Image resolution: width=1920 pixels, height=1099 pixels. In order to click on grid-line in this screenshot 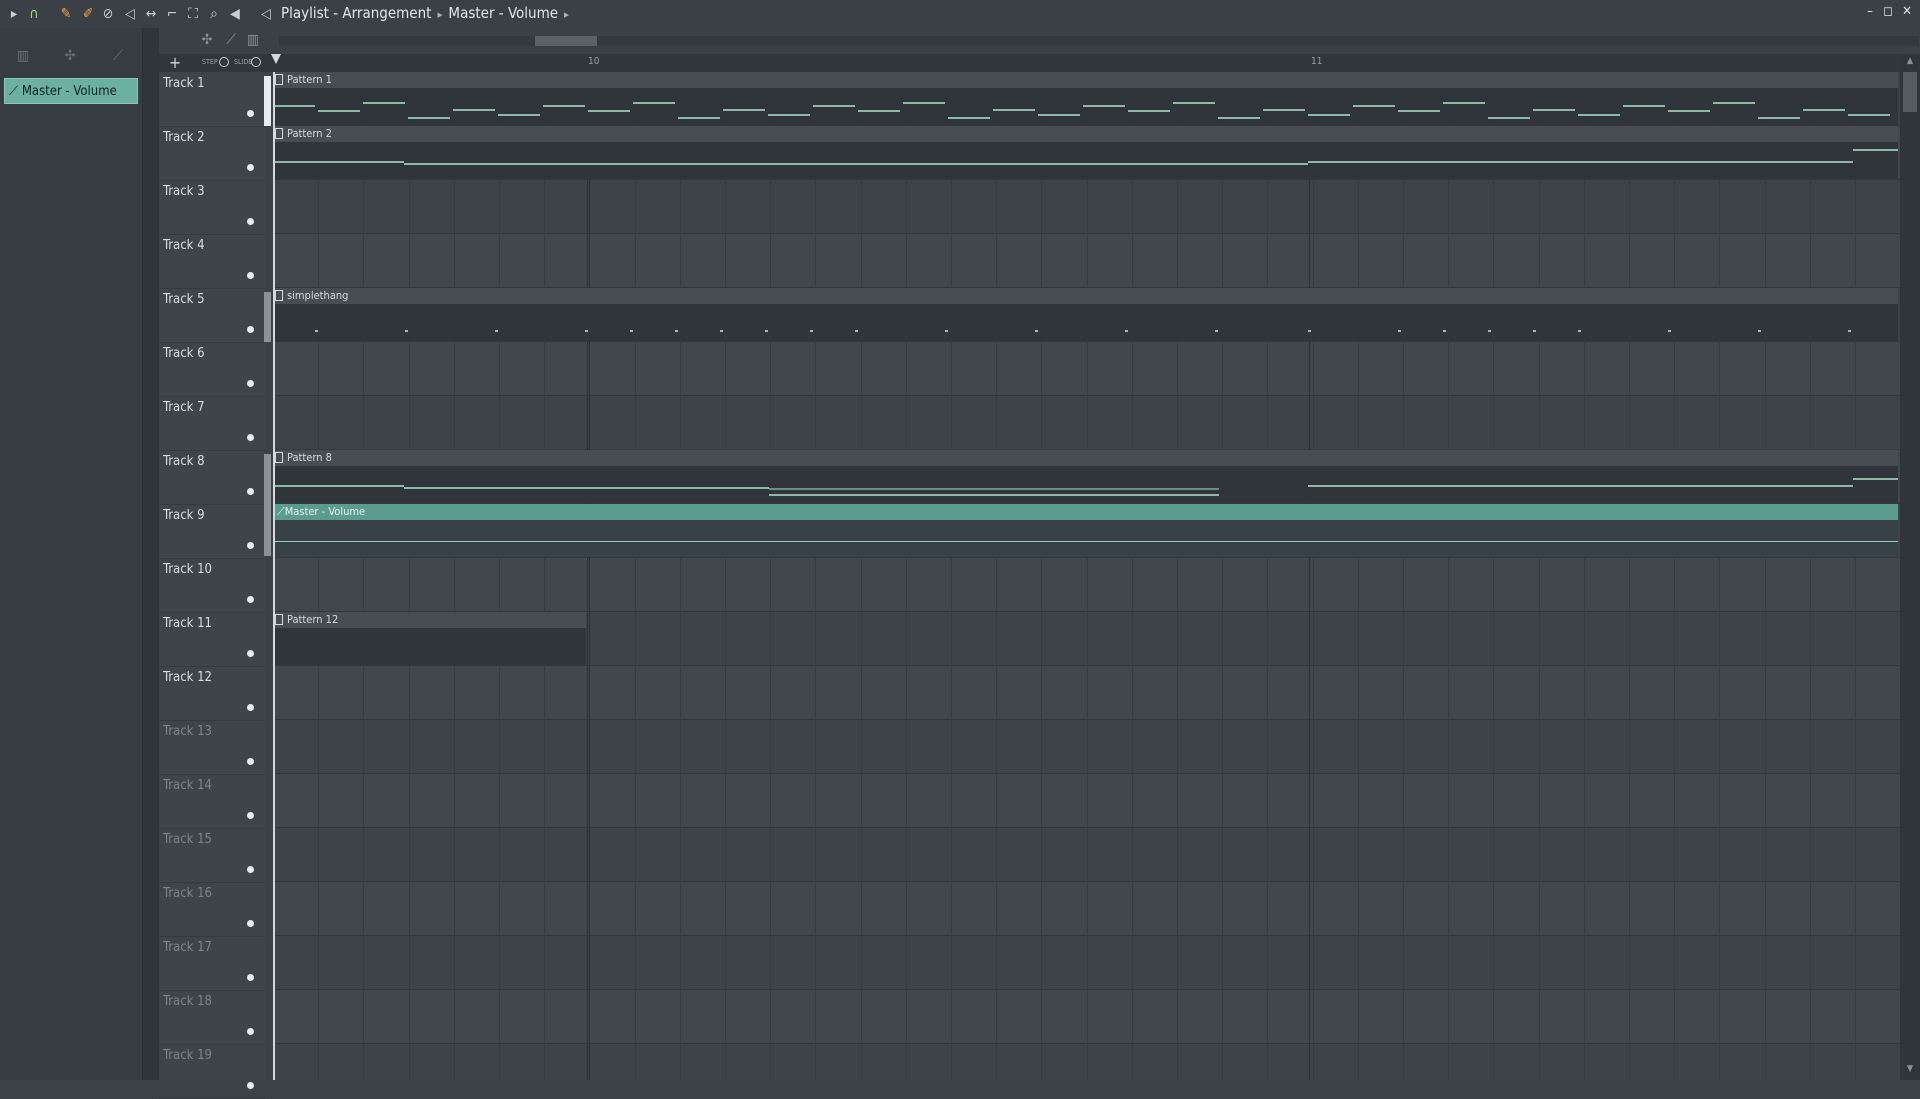, I will do `click(996, 576)`.